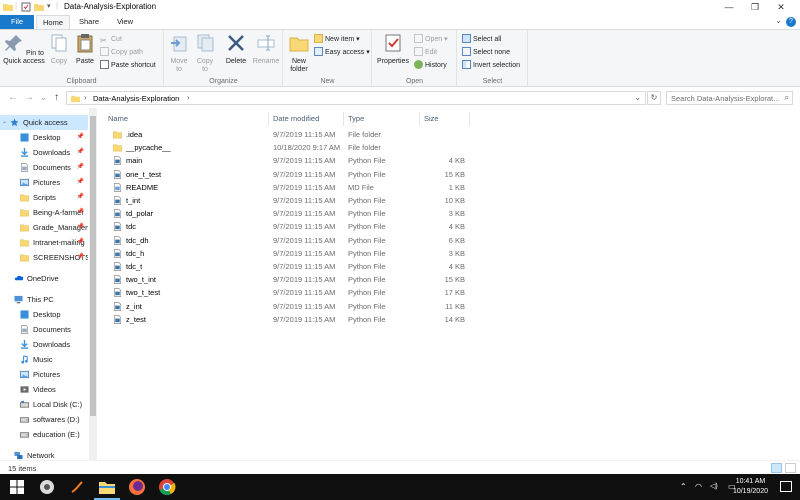 The image size is (800, 500). What do you see at coordinates (44, 152) in the screenshot?
I see `nav-quick-item: Downloads 📌` at bounding box center [44, 152].